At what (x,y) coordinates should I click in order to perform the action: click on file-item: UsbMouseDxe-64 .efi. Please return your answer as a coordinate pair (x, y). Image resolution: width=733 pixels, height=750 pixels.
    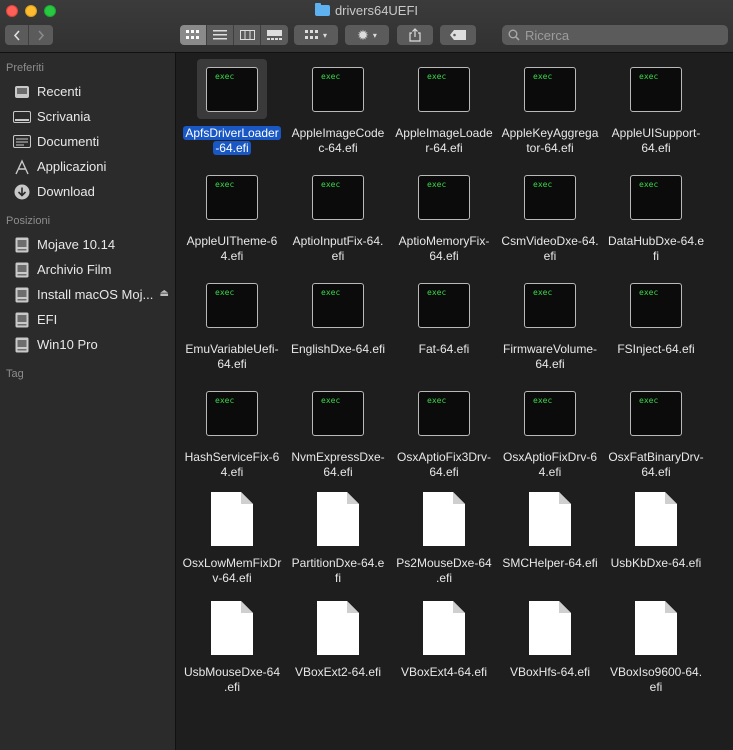
    Looking at the image, I should click on (232, 646).